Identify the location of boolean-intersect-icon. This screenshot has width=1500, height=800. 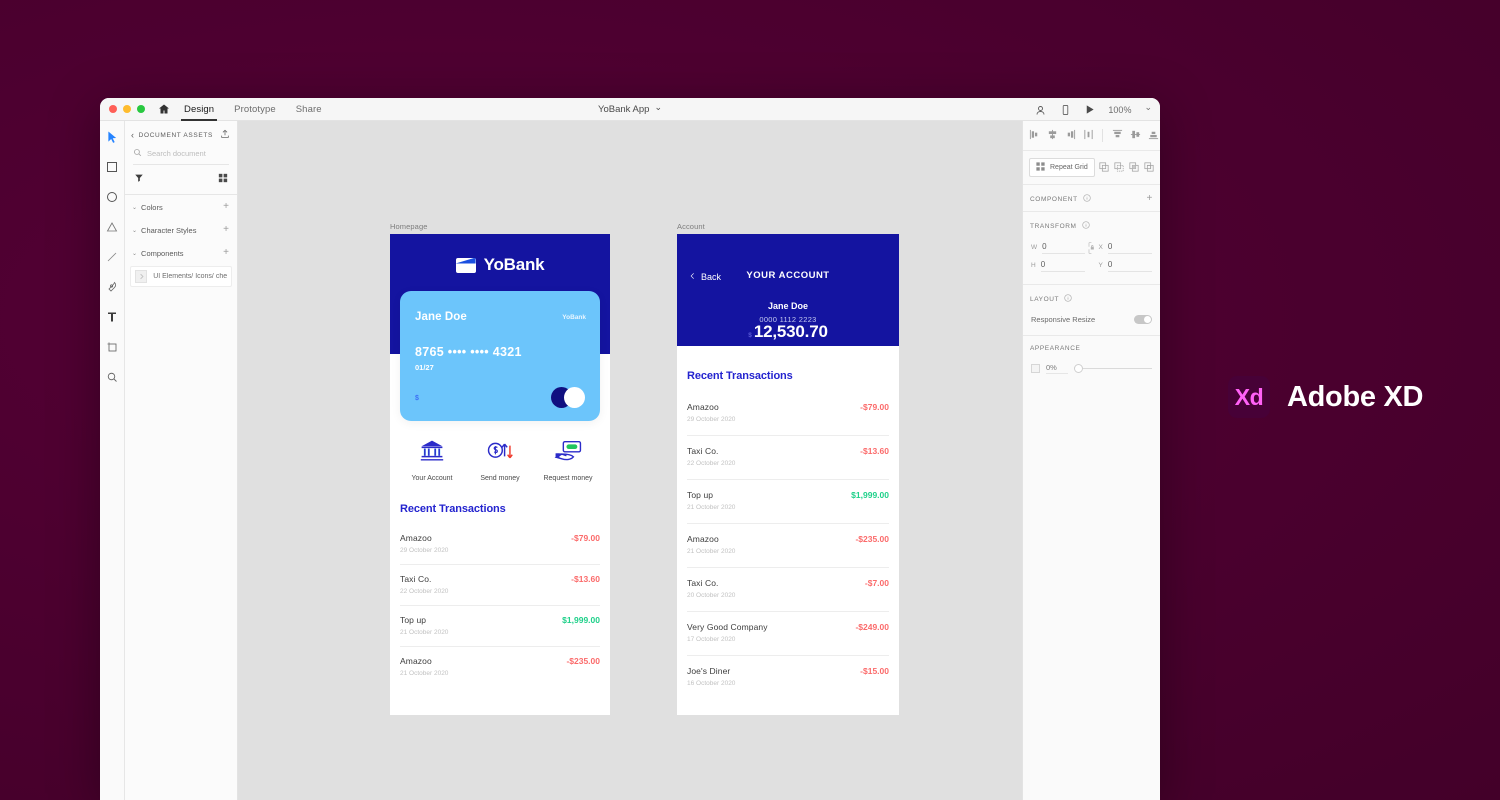
(1134, 167).